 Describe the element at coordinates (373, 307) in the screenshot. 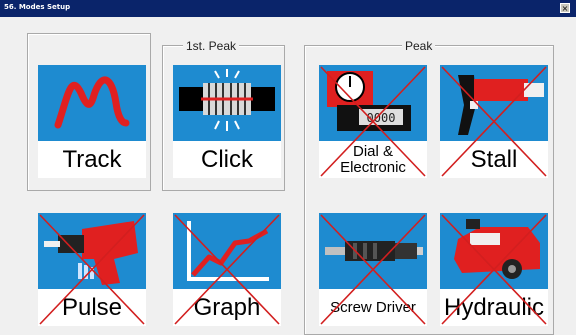

I see `screw-driver-label: Screw Driver` at that location.